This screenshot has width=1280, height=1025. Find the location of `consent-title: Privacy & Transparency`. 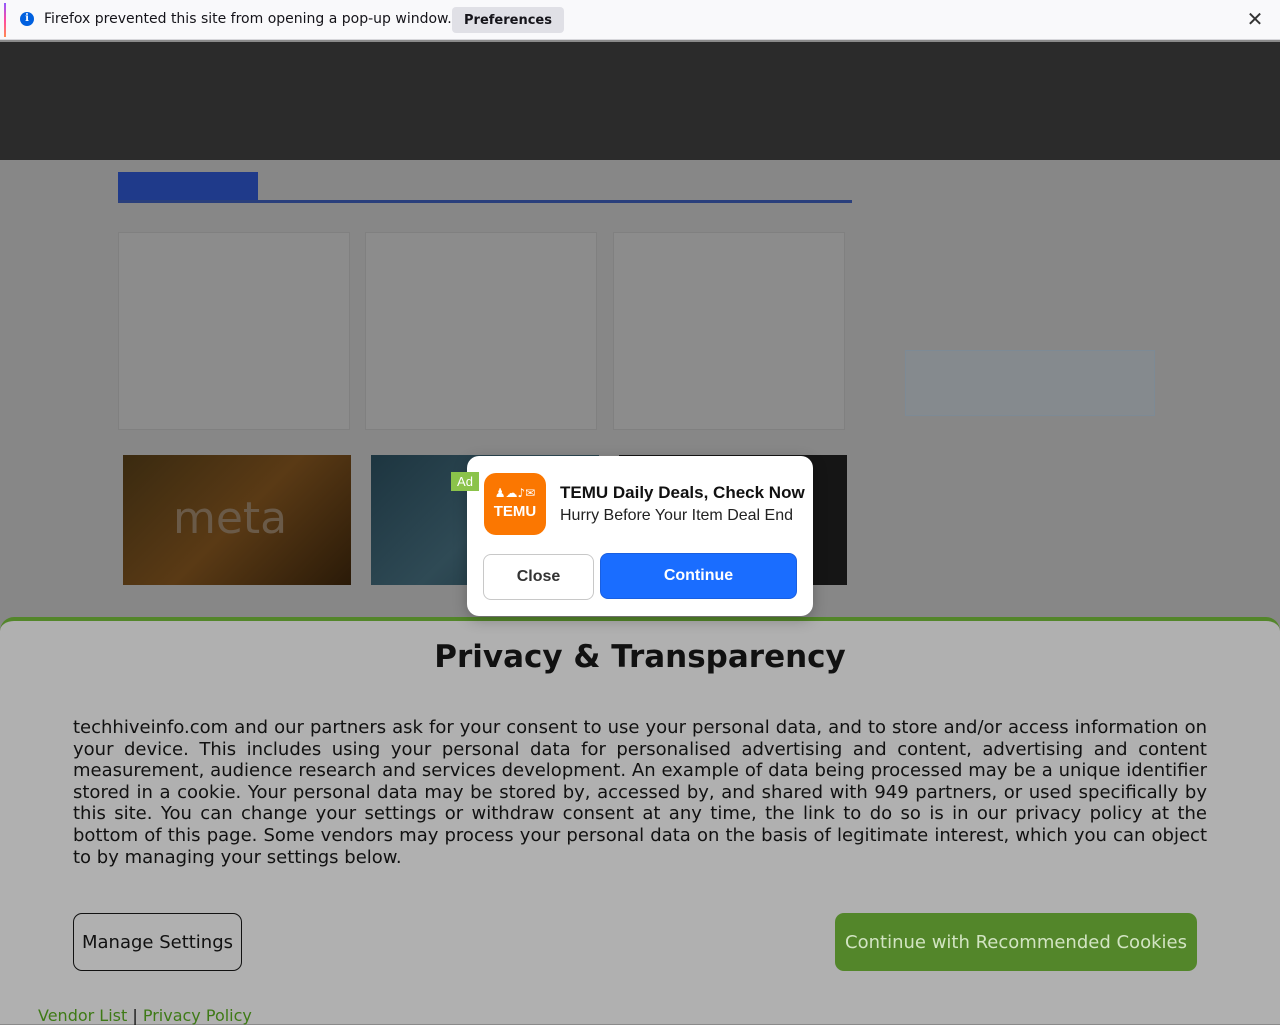

consent-title: Privacy & Transparency is located at coordinates (640, 657).